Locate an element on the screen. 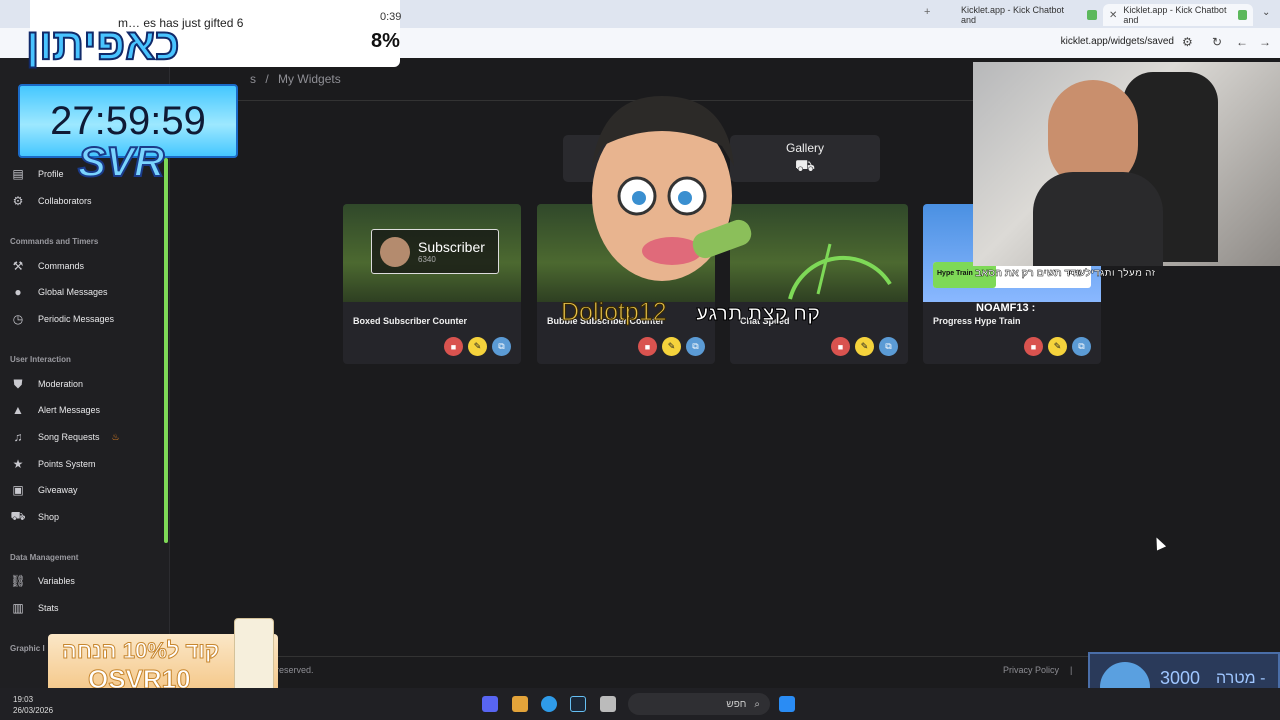  sidebar-item-label: Variables is located at coordinates (56, 581).